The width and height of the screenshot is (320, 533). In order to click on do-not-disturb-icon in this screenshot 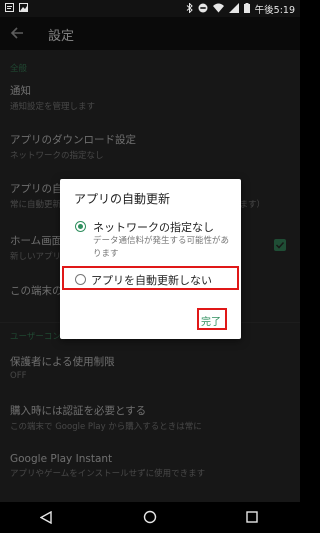, I will do `click(203, 9)`.